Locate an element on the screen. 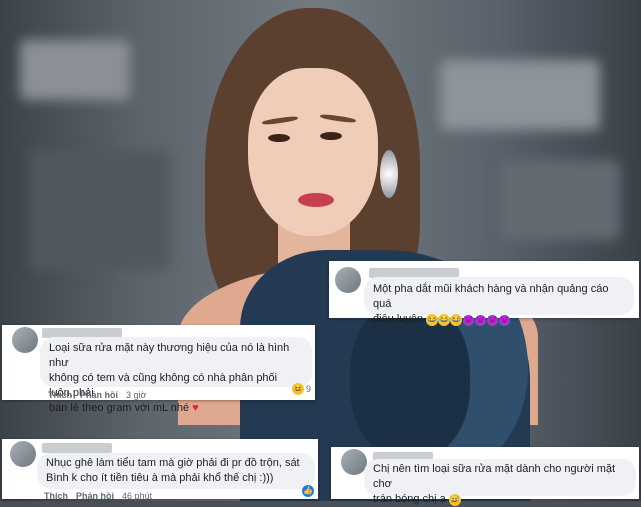  comment-text: trán bóng chị ạ is located at coordinates (409, 499).